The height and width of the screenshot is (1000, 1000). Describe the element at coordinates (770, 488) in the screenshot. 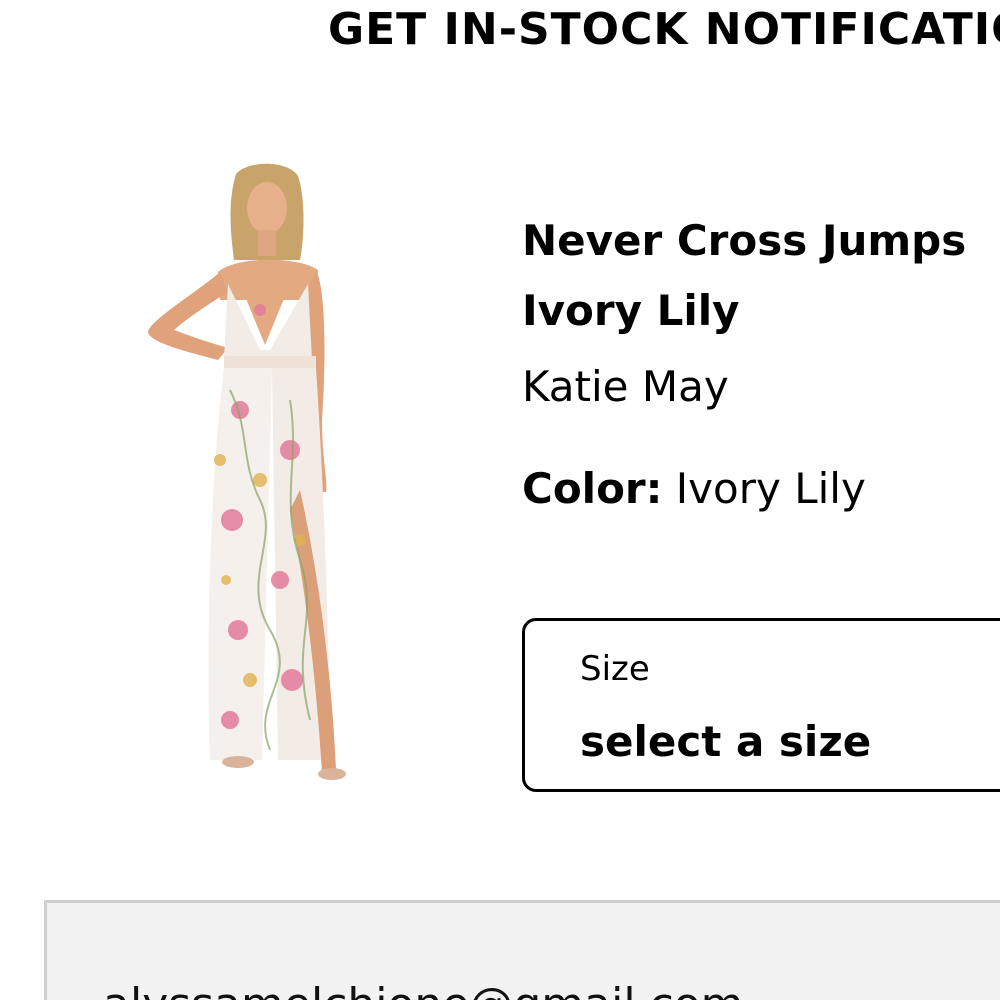

I see `color-value: Ivory Lily` at that location.